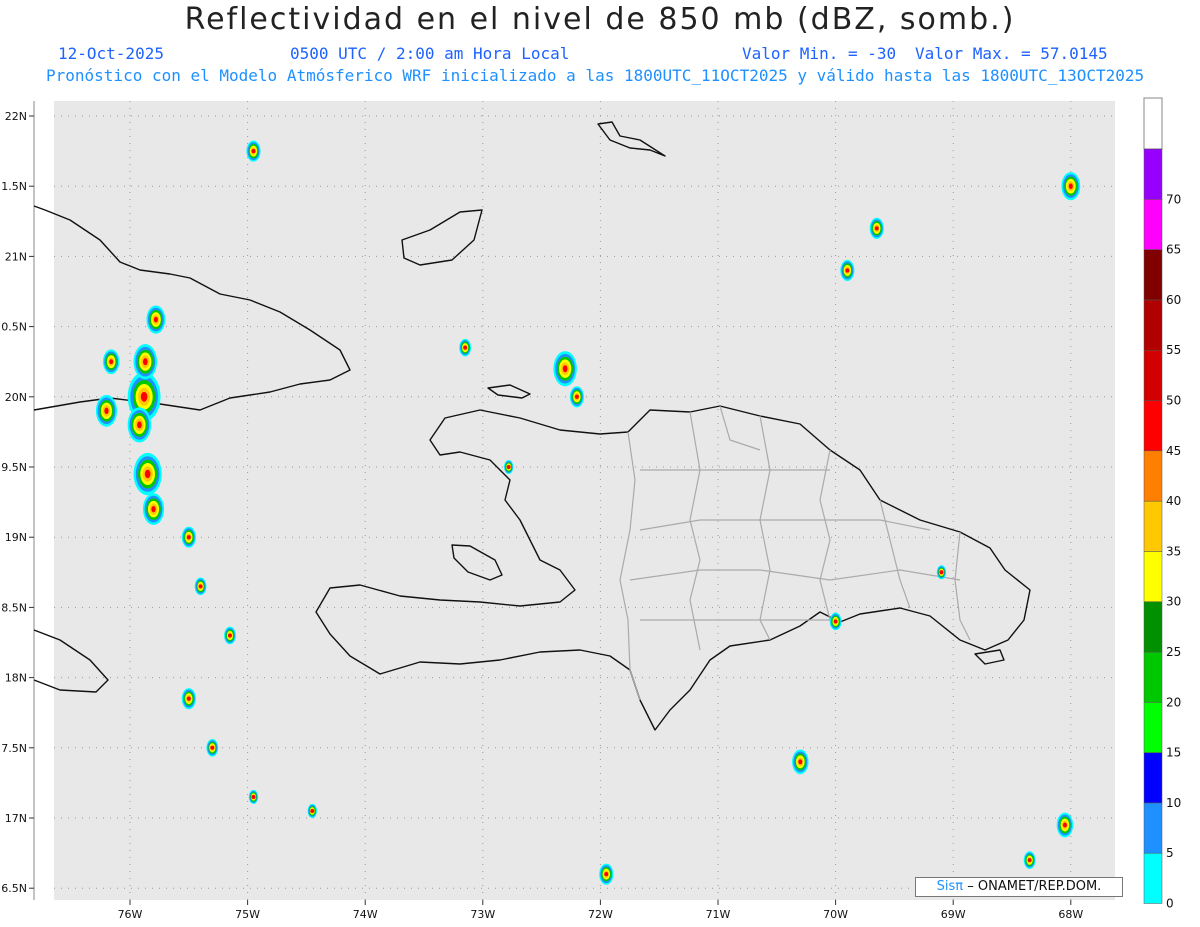 This screenshot has width=1200, height=927. What do you see at coordinates (16, 397) in the screenshot?
I see `lat-tick-label: 20N` at bounding box center [16, 397].